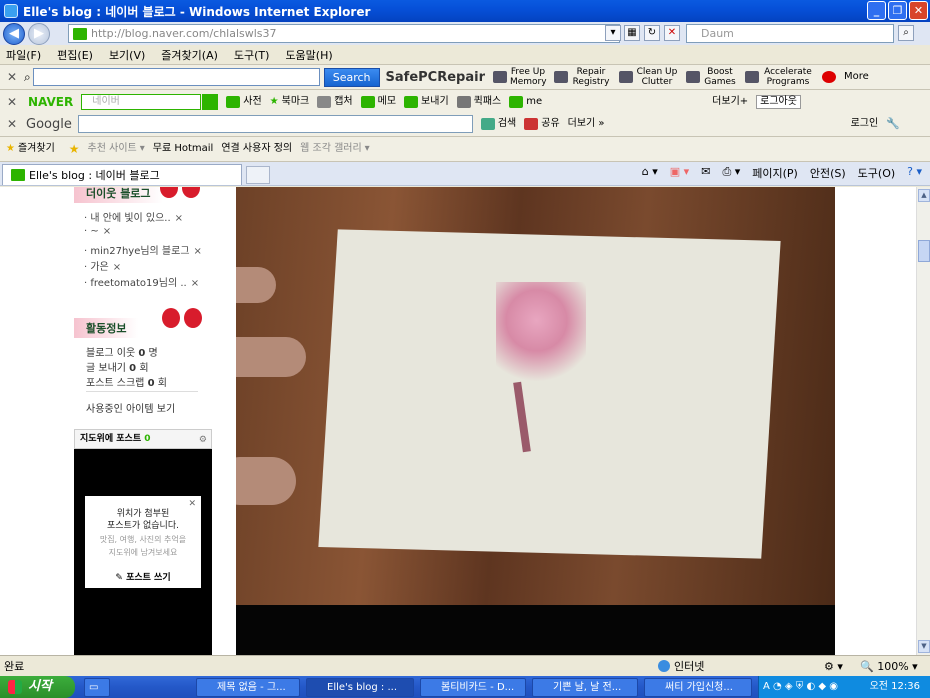 The height and width of the screenshot is (698, 930). Describe the element at coordinates (133, 216) in the screenshot. I see `neighbor-item: · 내 안에 빛이 있으.. ×` at that location.